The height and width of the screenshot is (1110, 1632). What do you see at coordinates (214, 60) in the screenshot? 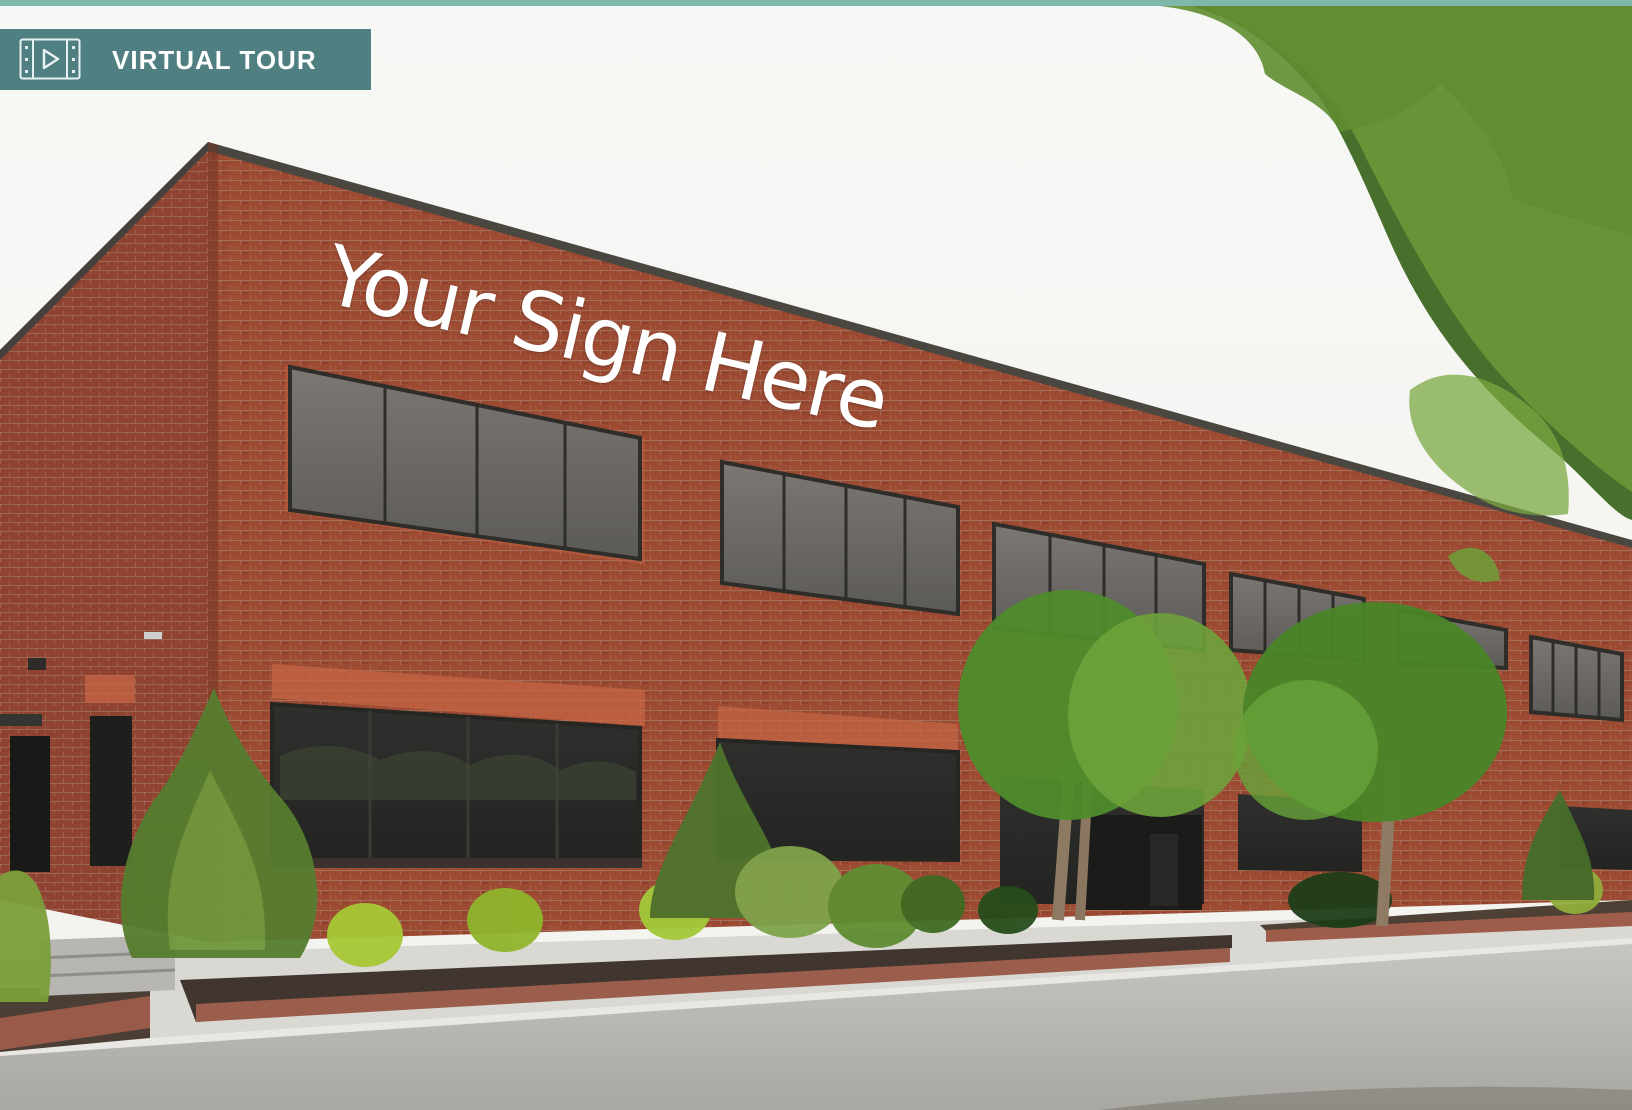
I see `virtual-tour-label: VIRTUAL TOUR` at bounding box center [214, 60].